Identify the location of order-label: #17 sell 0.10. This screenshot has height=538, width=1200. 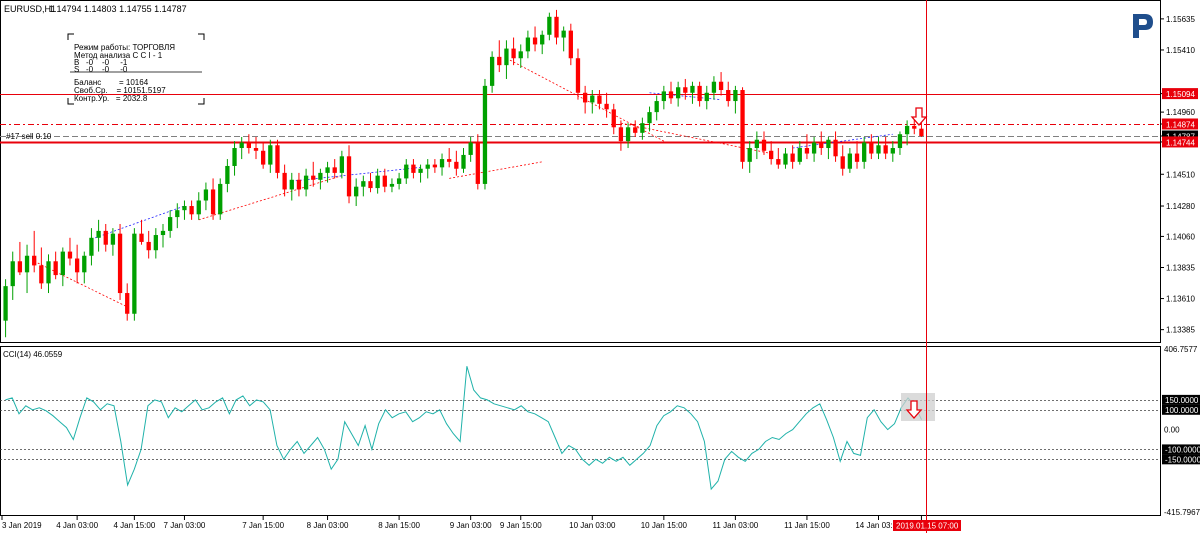
(29, 136).